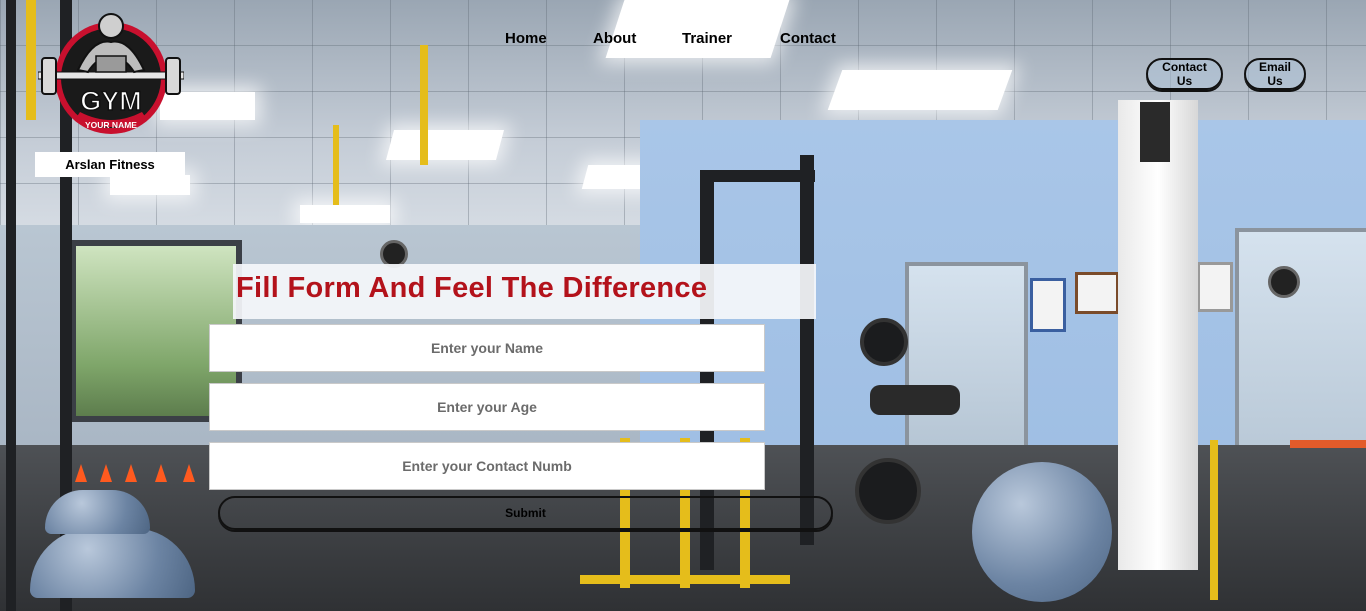 The image size is (1366, 611). I want to click on cable-tower, so click(1158, 335).